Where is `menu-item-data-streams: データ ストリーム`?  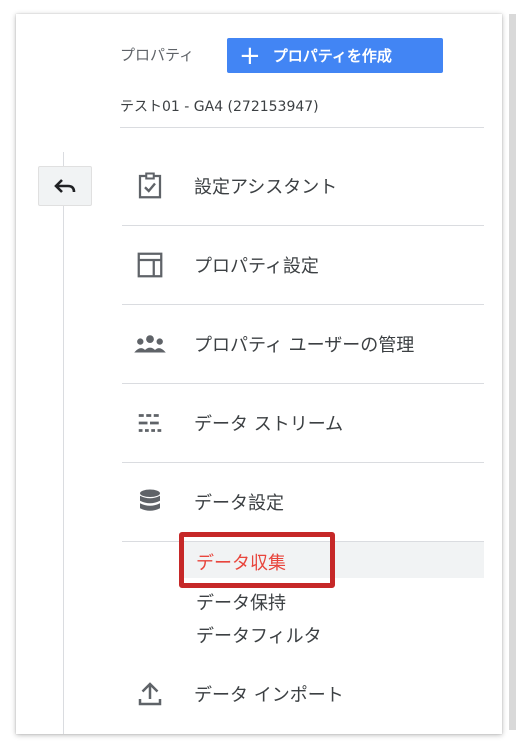
menu-item-data-streams: データ ストリーム is located at coordinates (303, 422).